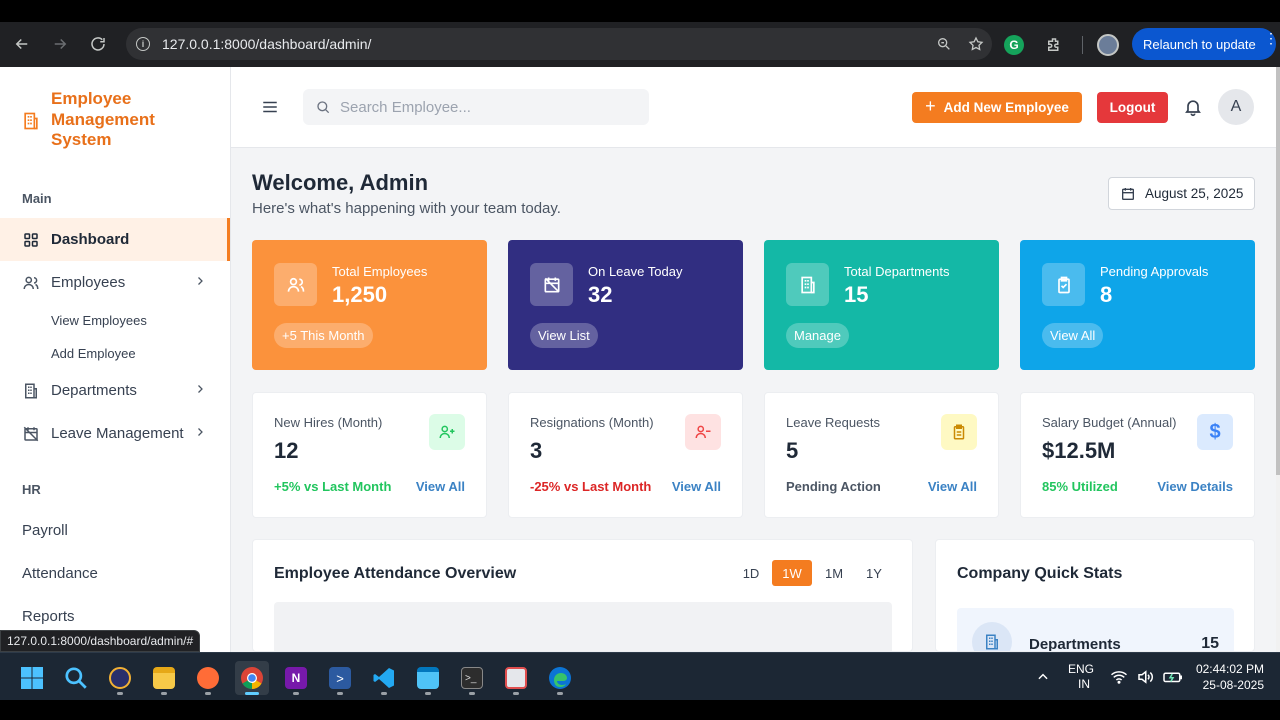 Image resolution: width=1280 pixels, height=720 pixels. I want to click on extensions-icon, so click(1054, 45).